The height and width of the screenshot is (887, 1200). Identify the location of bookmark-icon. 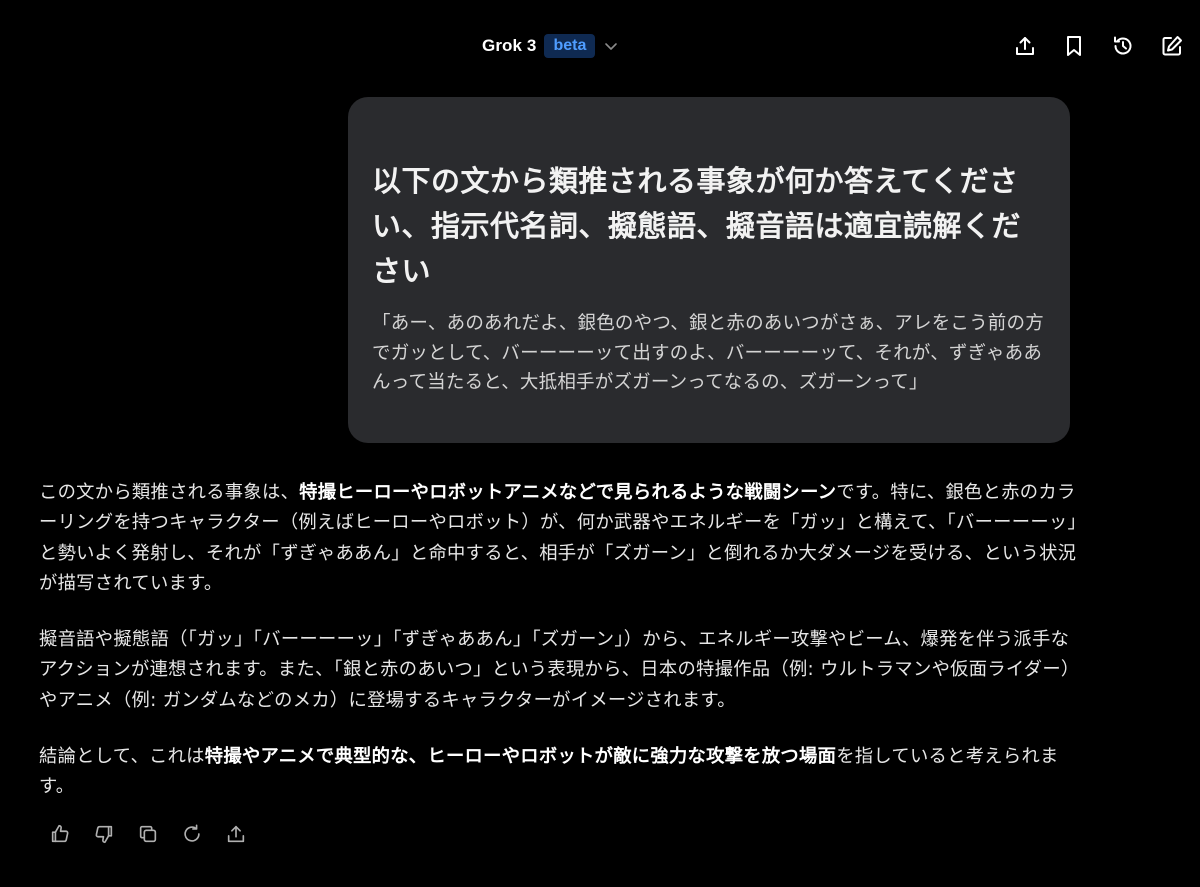
(1074, 46).